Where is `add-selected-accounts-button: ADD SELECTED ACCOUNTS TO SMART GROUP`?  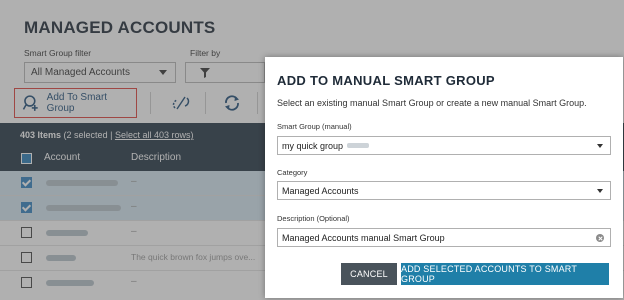
add-selected-accounts-button: ADD SELECTED ACCOUNTS TO SMART GROUP is located at coordinates (505, 274).